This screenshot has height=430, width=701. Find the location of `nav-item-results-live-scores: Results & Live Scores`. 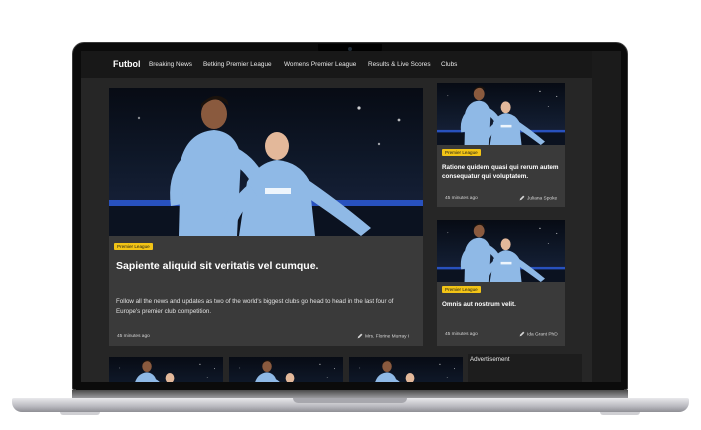

nav-item-results-live-scores: Results & Live Scores is located at coordinates (399, 64).